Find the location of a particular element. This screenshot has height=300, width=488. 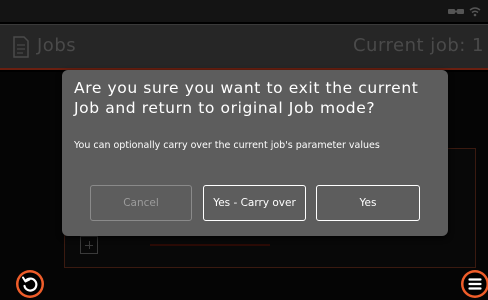

back-button is located at coordinates (30, 284).